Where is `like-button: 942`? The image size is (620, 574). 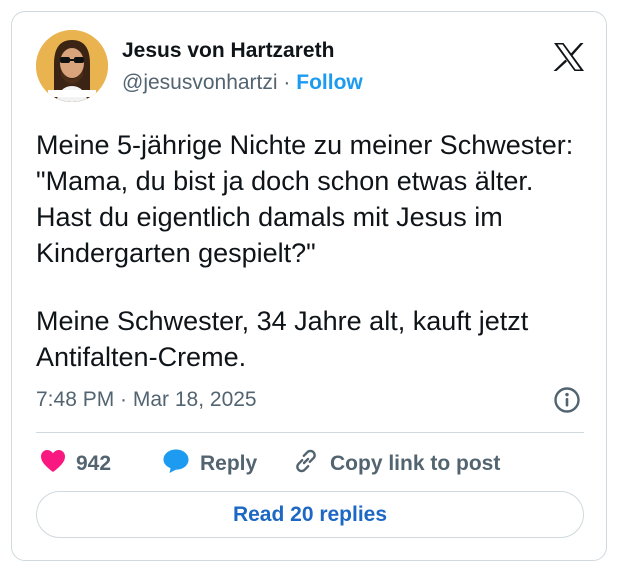 like-button: 942 is located at coordinates (75, 464).